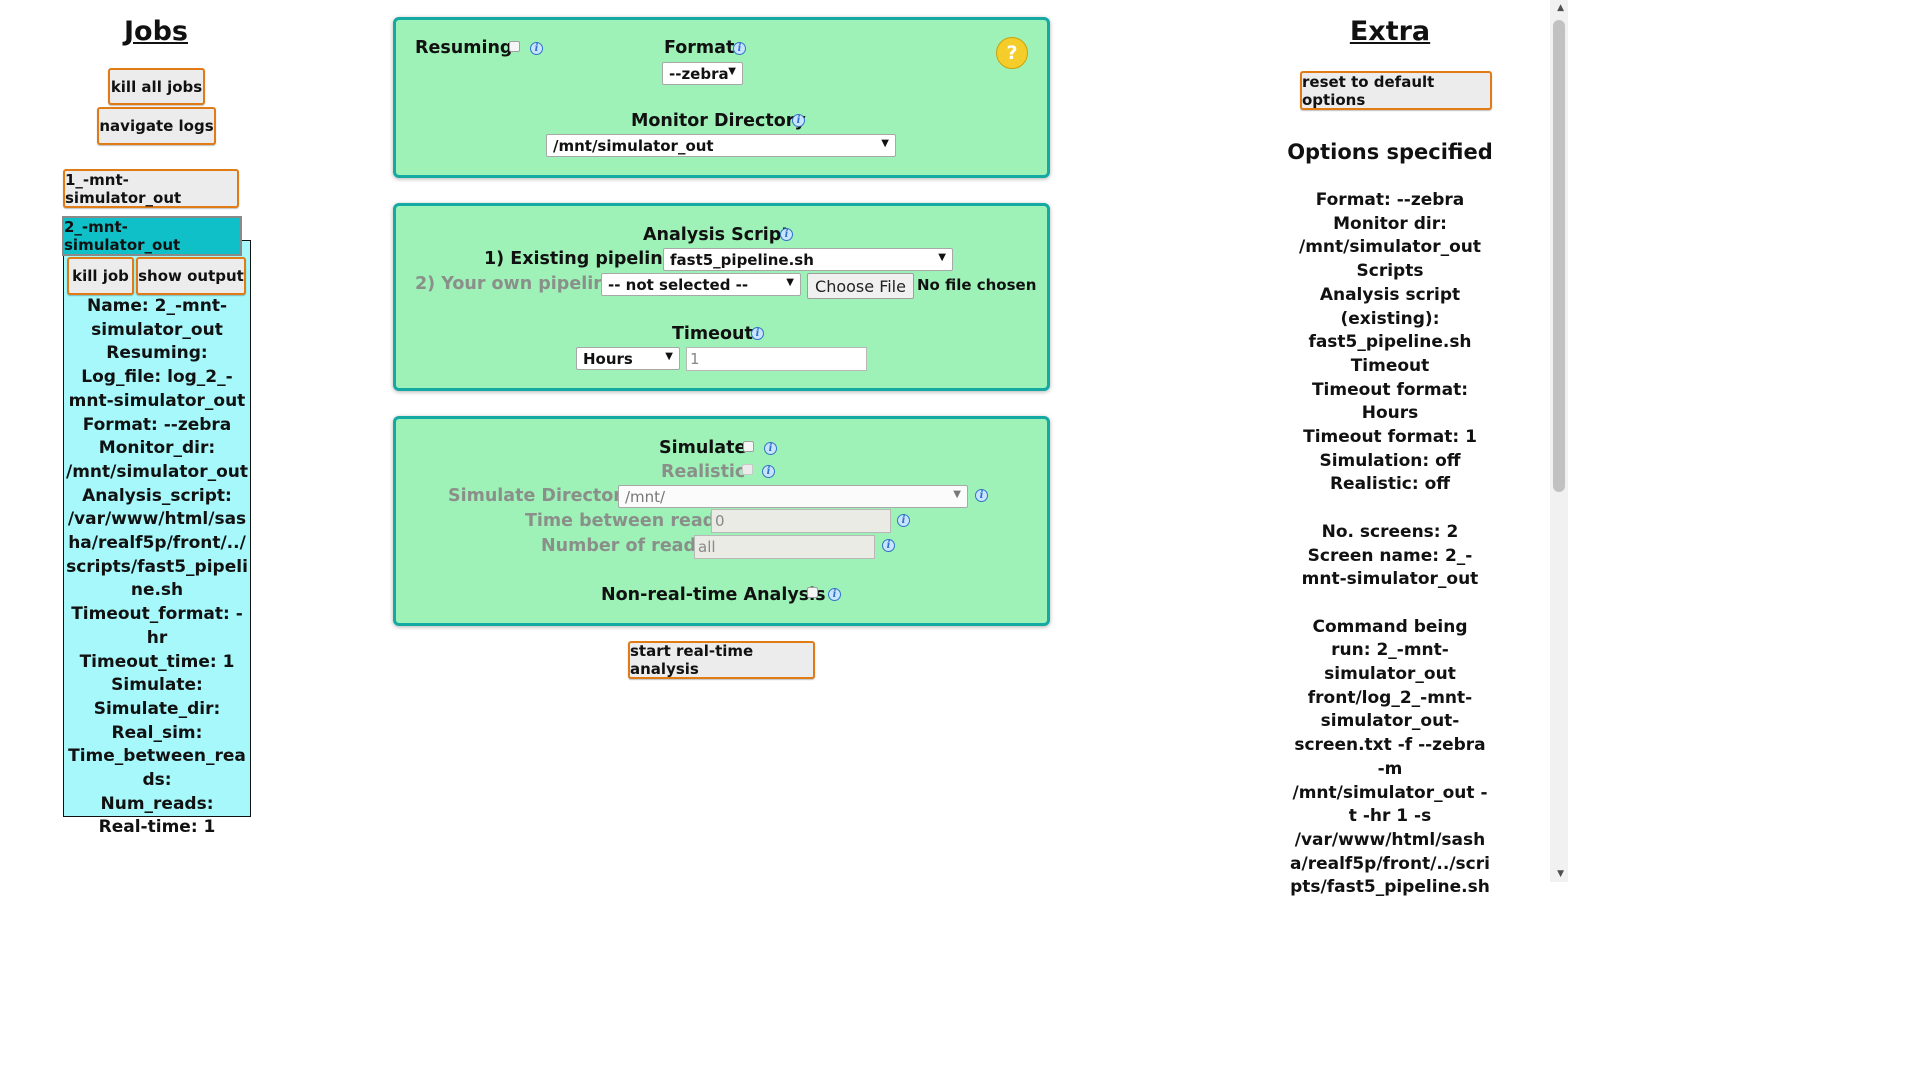 This screenshot has height=1080, width=1920. I want to click on jobs-title: Jobs, so click(156, 31).